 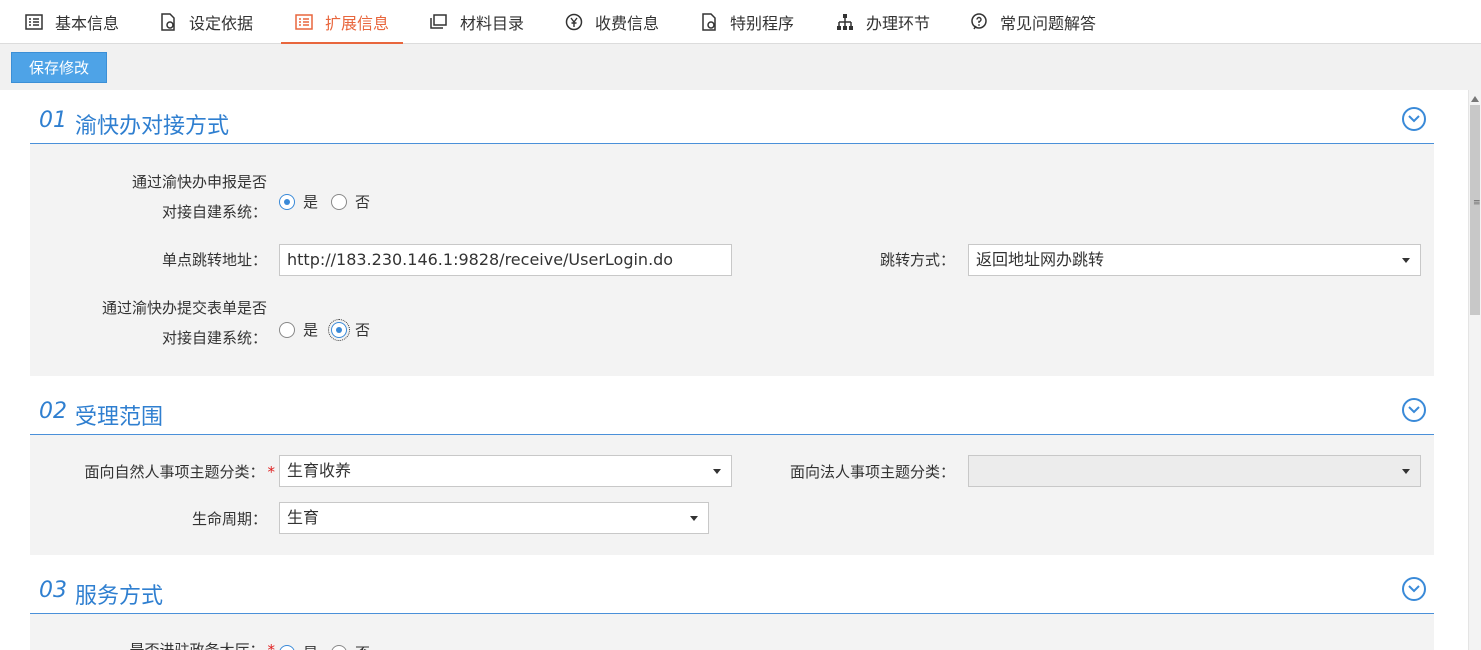 I want to click on label-text: 是否进驻政务大厅：, so click(x=197, y=645).